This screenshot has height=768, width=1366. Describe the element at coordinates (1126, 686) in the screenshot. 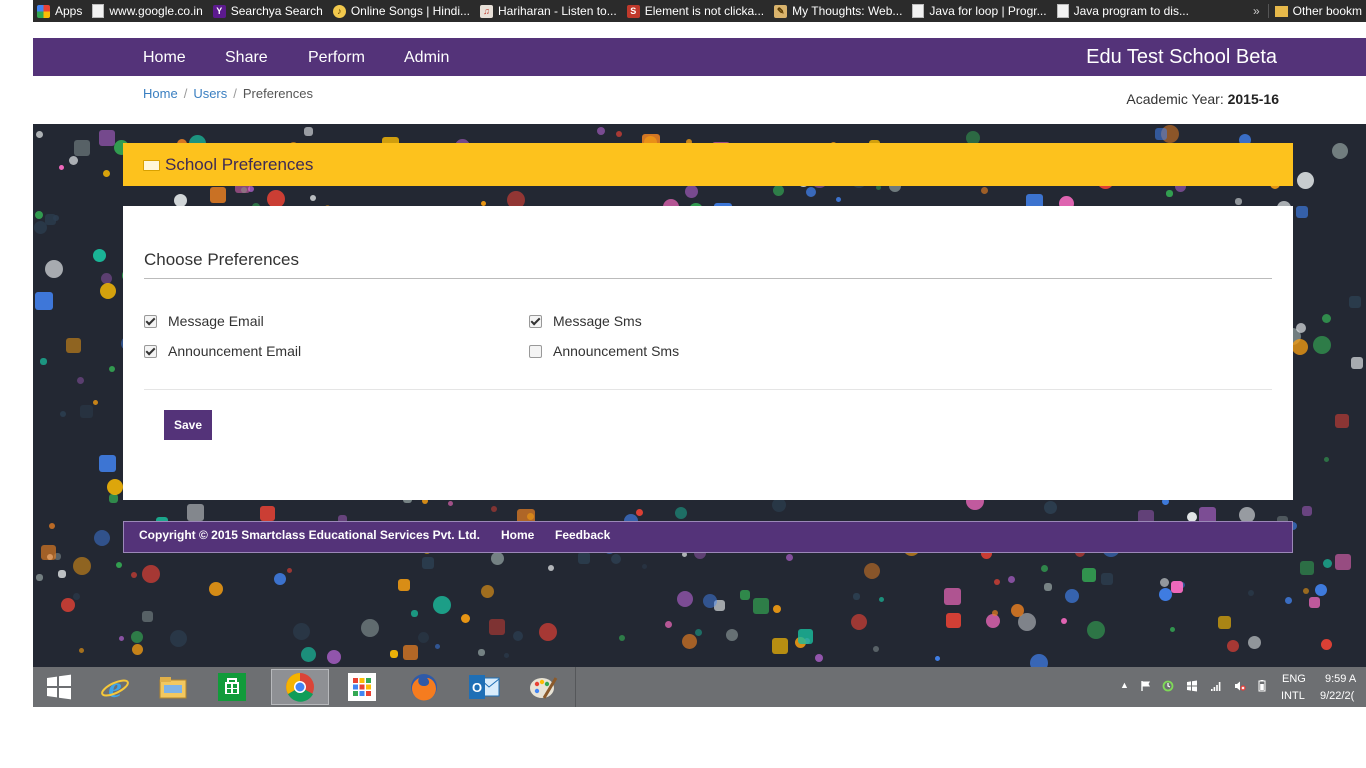

I see `show-hidden-icons-icon: ▲` at that location.